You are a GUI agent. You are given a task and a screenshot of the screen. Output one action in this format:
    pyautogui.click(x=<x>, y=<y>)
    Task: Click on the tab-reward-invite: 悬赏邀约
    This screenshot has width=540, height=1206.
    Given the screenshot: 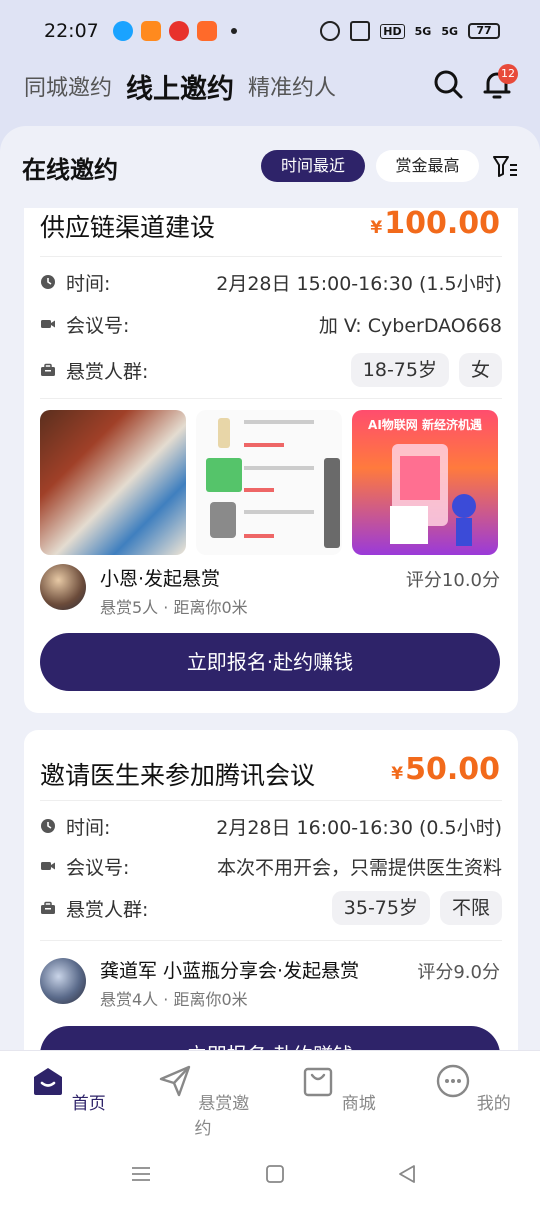 What is the action you would take?
    pyautogui.click(x=203, y=1101)
    